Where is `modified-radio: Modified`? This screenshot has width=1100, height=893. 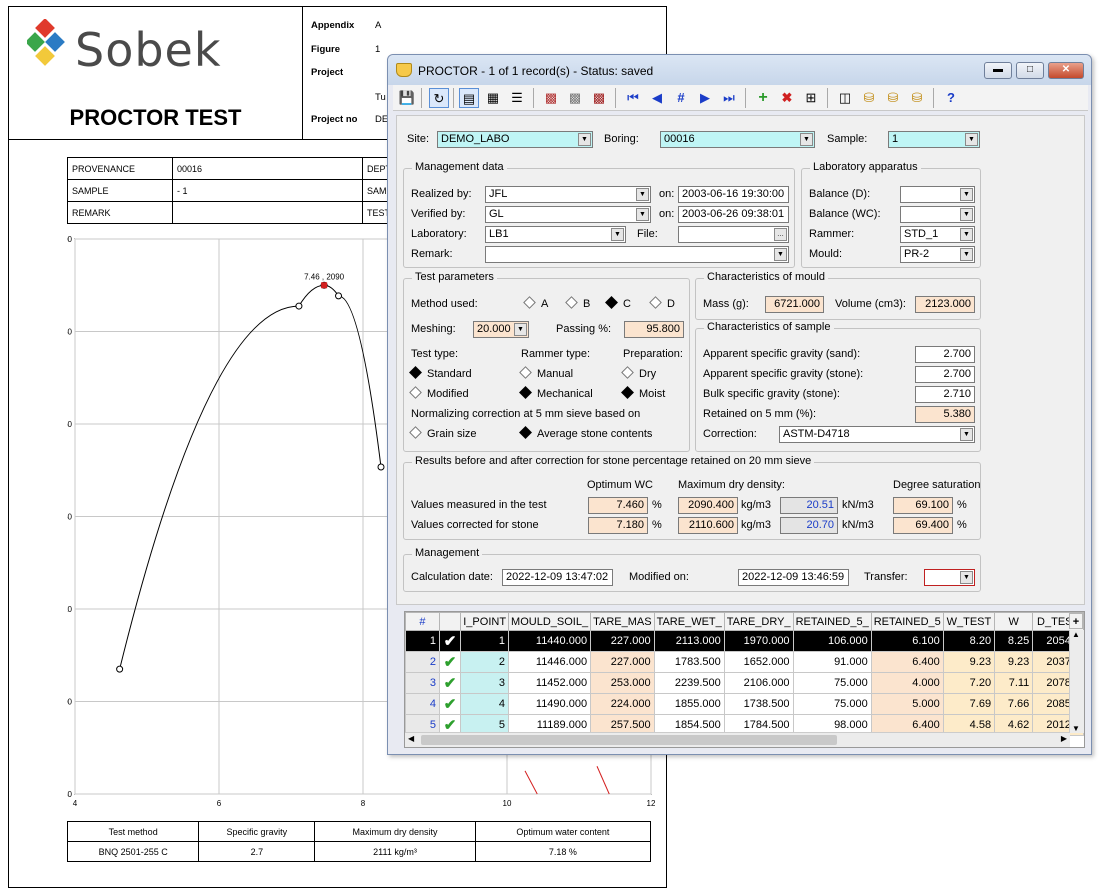
modified-radio: Modified is located at coordinates (439, 393).